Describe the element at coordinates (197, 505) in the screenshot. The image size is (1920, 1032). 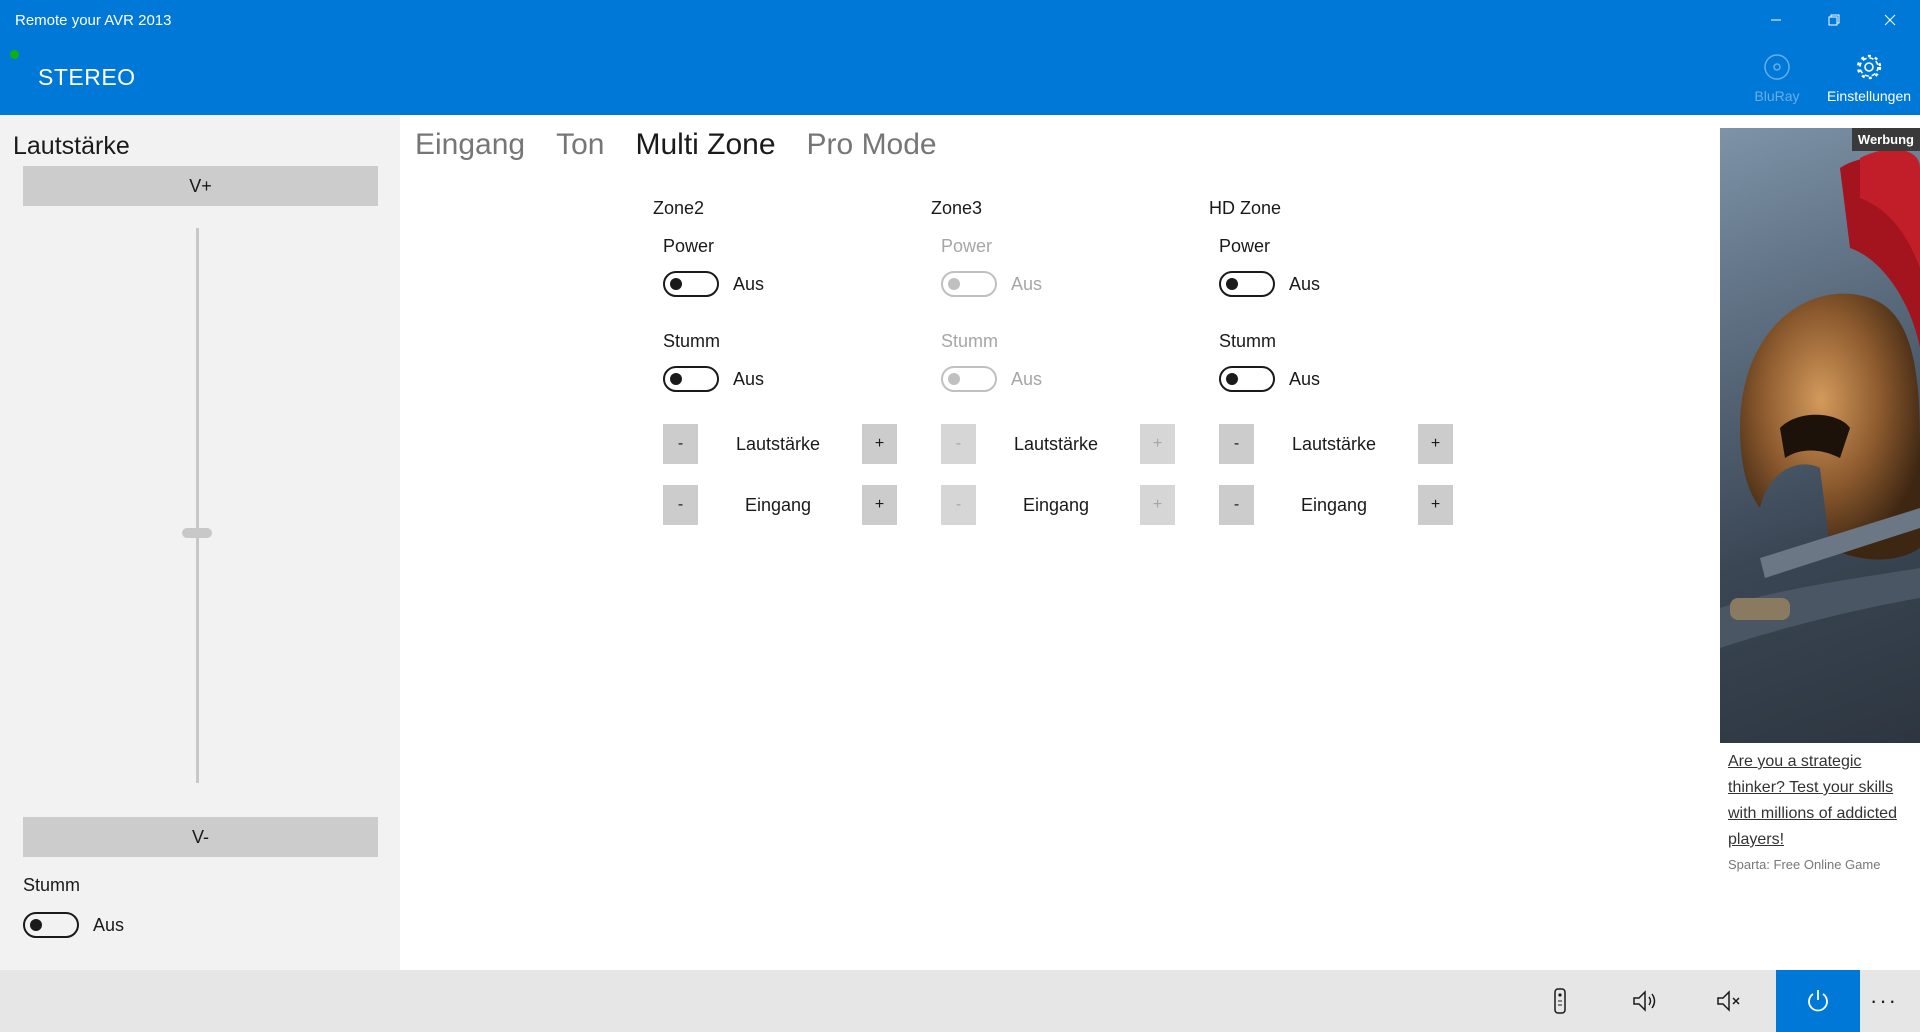
I see `volume-slider-track` at that location.